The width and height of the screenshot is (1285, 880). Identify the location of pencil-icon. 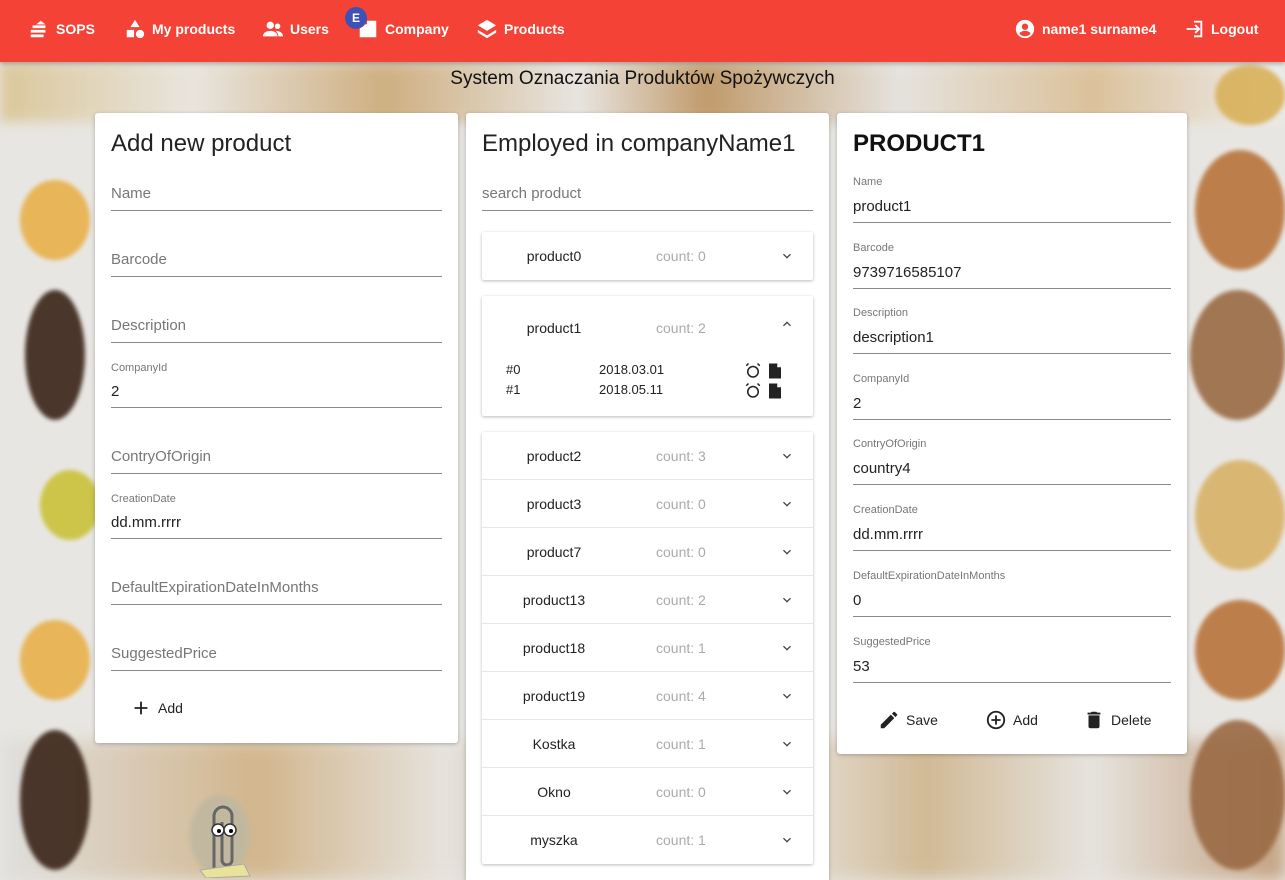
(889, 720).